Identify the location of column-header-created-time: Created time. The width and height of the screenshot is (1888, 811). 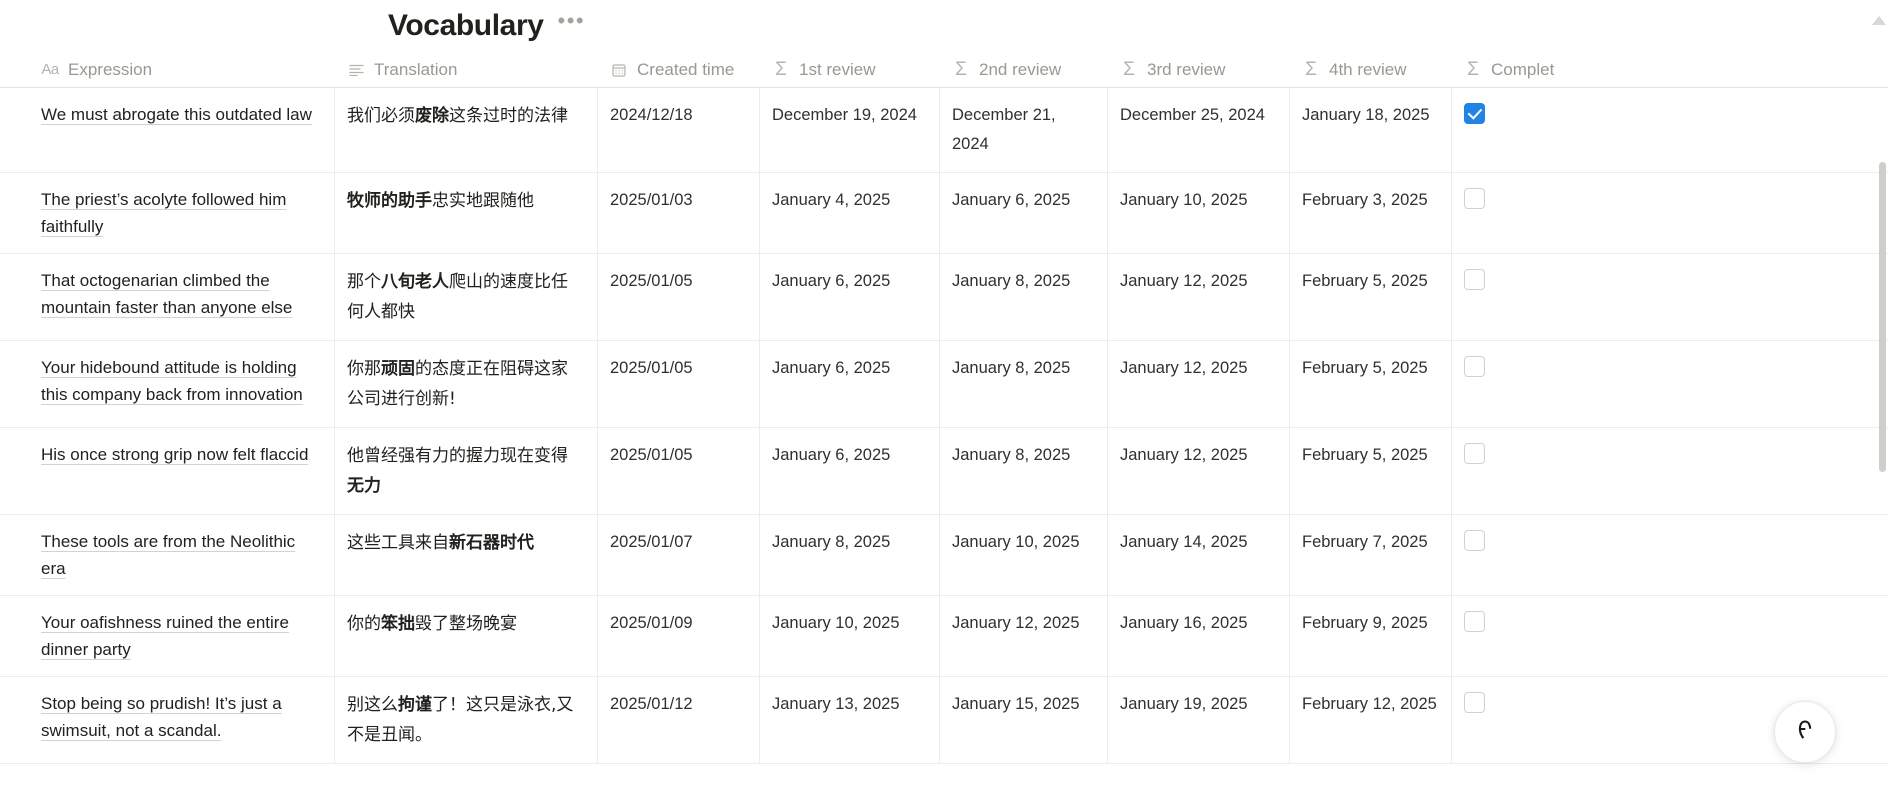
(679, 69).